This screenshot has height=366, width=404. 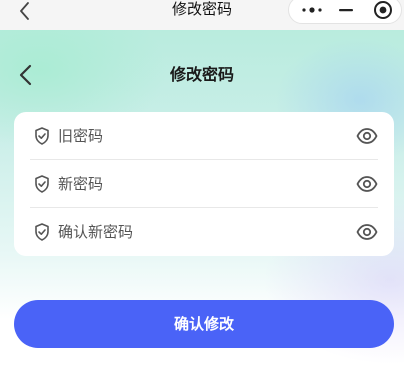 I want to click on new-password-placeholder: 新密码, so click(x=81, y=184).